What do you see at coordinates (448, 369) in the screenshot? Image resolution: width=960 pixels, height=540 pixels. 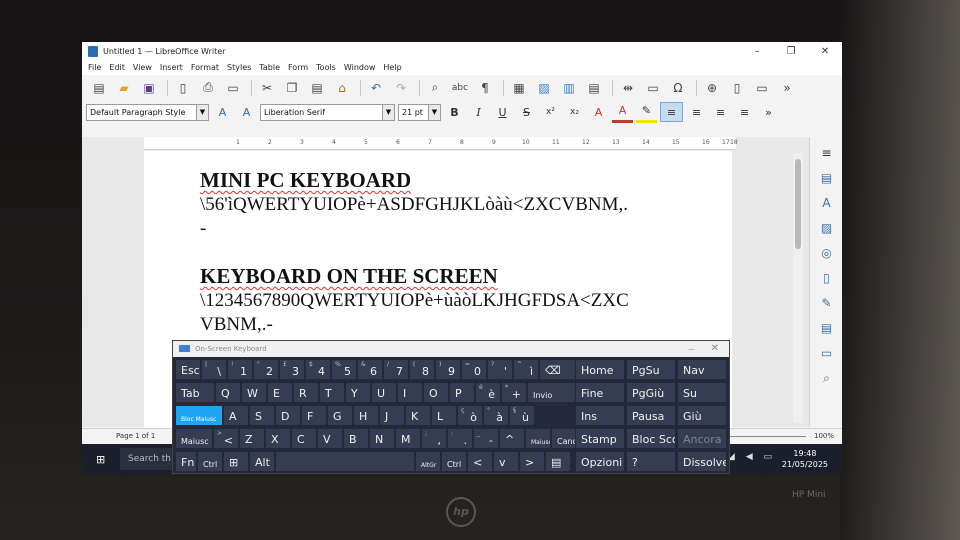 I see `osk-key: ) 9` at bounding box center [448, 369].